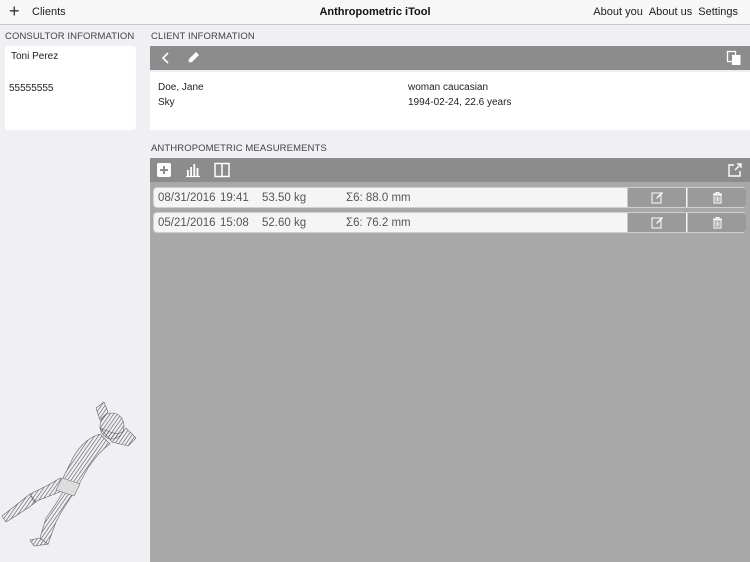 Image resolution: width=750 pixels, height=562 pixels. What do you see at coordinates (193, 58) in the screenshot?
I see `pencil-icon` at bounding box center [193, 58].